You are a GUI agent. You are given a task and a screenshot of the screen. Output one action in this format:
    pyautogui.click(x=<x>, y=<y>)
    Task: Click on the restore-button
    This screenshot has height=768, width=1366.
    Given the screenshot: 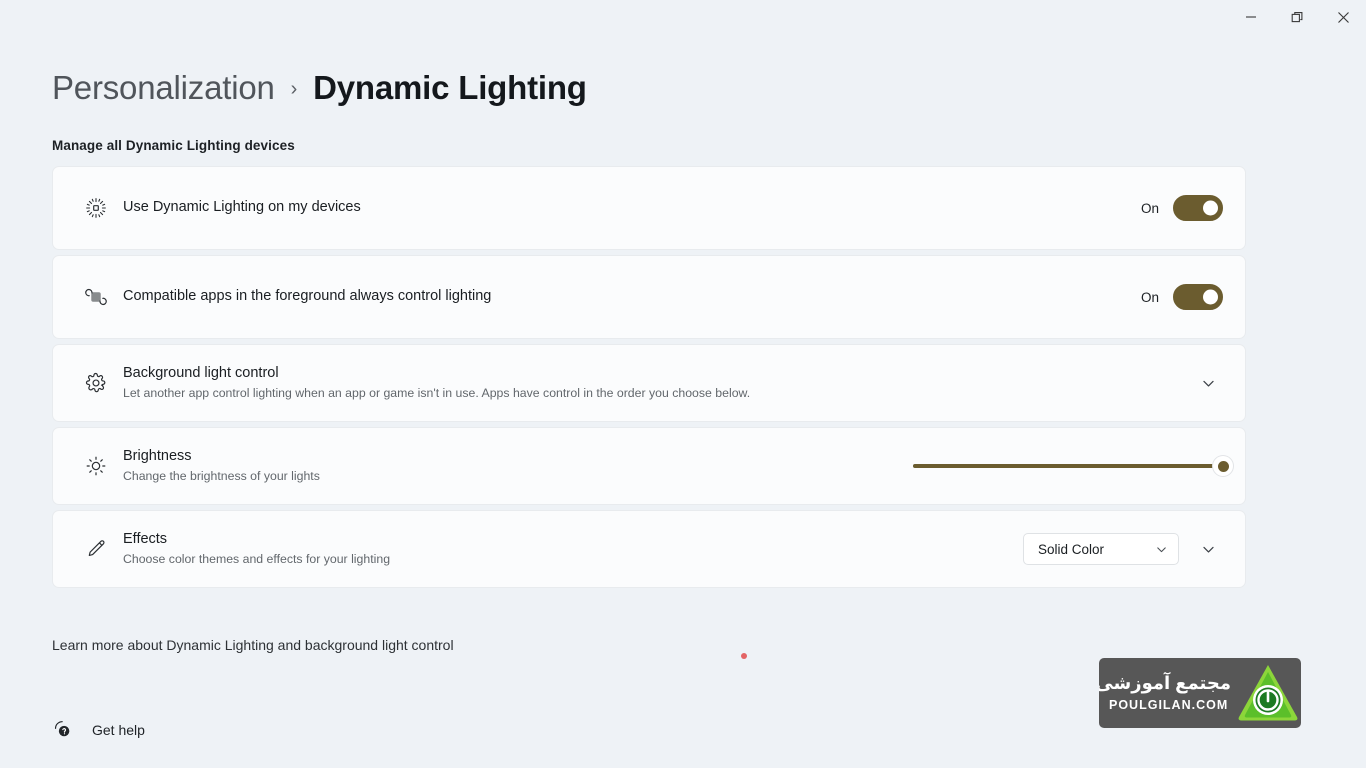 What is the action you would take?
    pyautogui.click(x=1297, y=17)
    